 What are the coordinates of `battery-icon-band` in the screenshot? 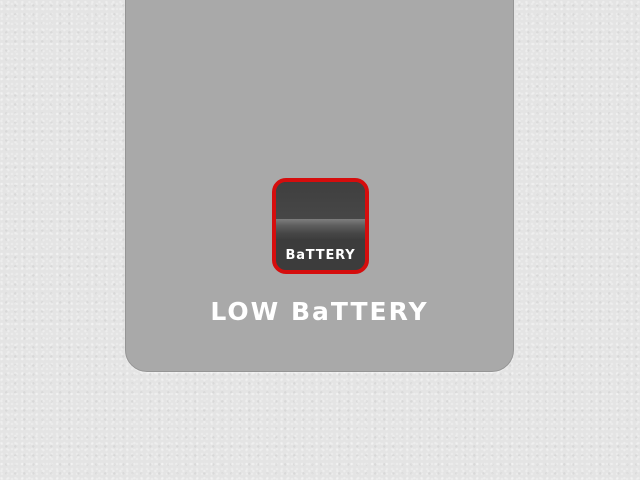 It's located at (320, 229).